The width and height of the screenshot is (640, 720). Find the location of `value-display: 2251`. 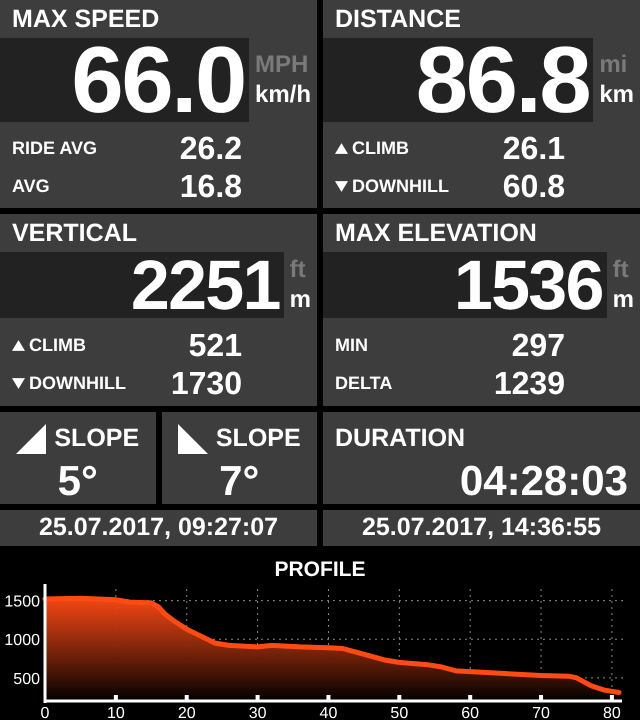

value-display: 2251 is located at coordinates (142, 285).